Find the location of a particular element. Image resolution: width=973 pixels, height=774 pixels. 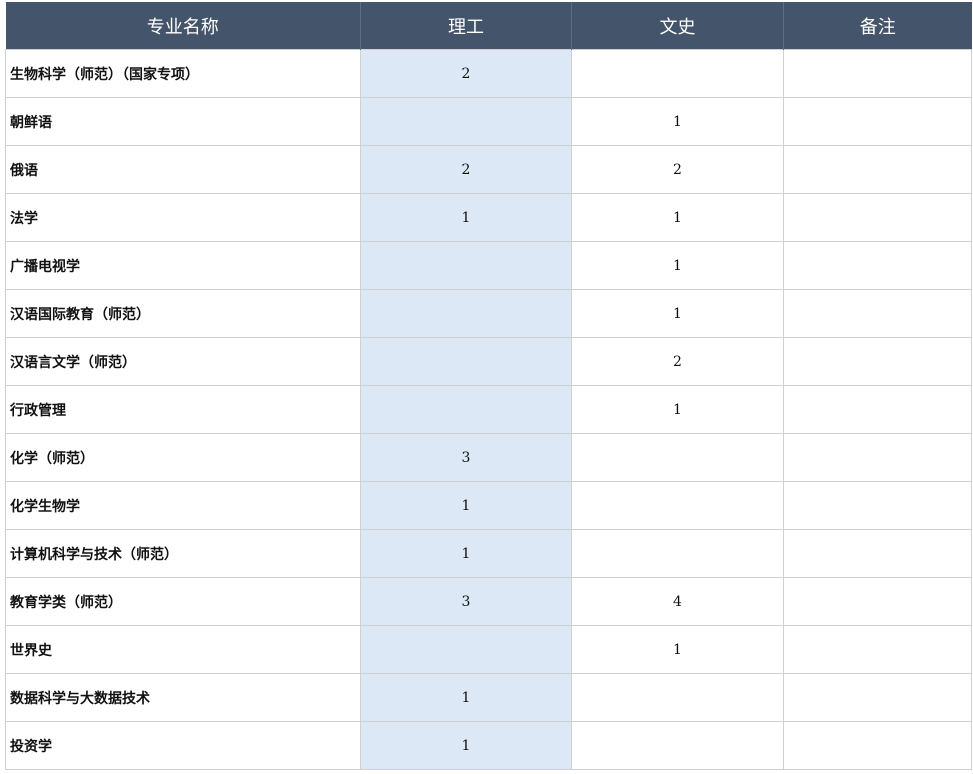

table-row: 投资学 1 is located at coordinates (488, 745).